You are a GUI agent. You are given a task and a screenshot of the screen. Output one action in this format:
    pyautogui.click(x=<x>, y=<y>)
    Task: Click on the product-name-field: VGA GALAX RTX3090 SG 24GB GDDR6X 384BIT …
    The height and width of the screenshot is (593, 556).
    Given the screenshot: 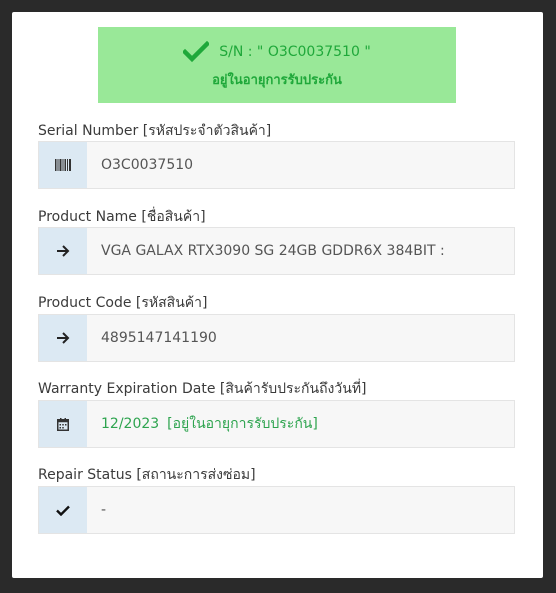 What is the action you would take?
    pyautogui.click(x=276, y=251)
    